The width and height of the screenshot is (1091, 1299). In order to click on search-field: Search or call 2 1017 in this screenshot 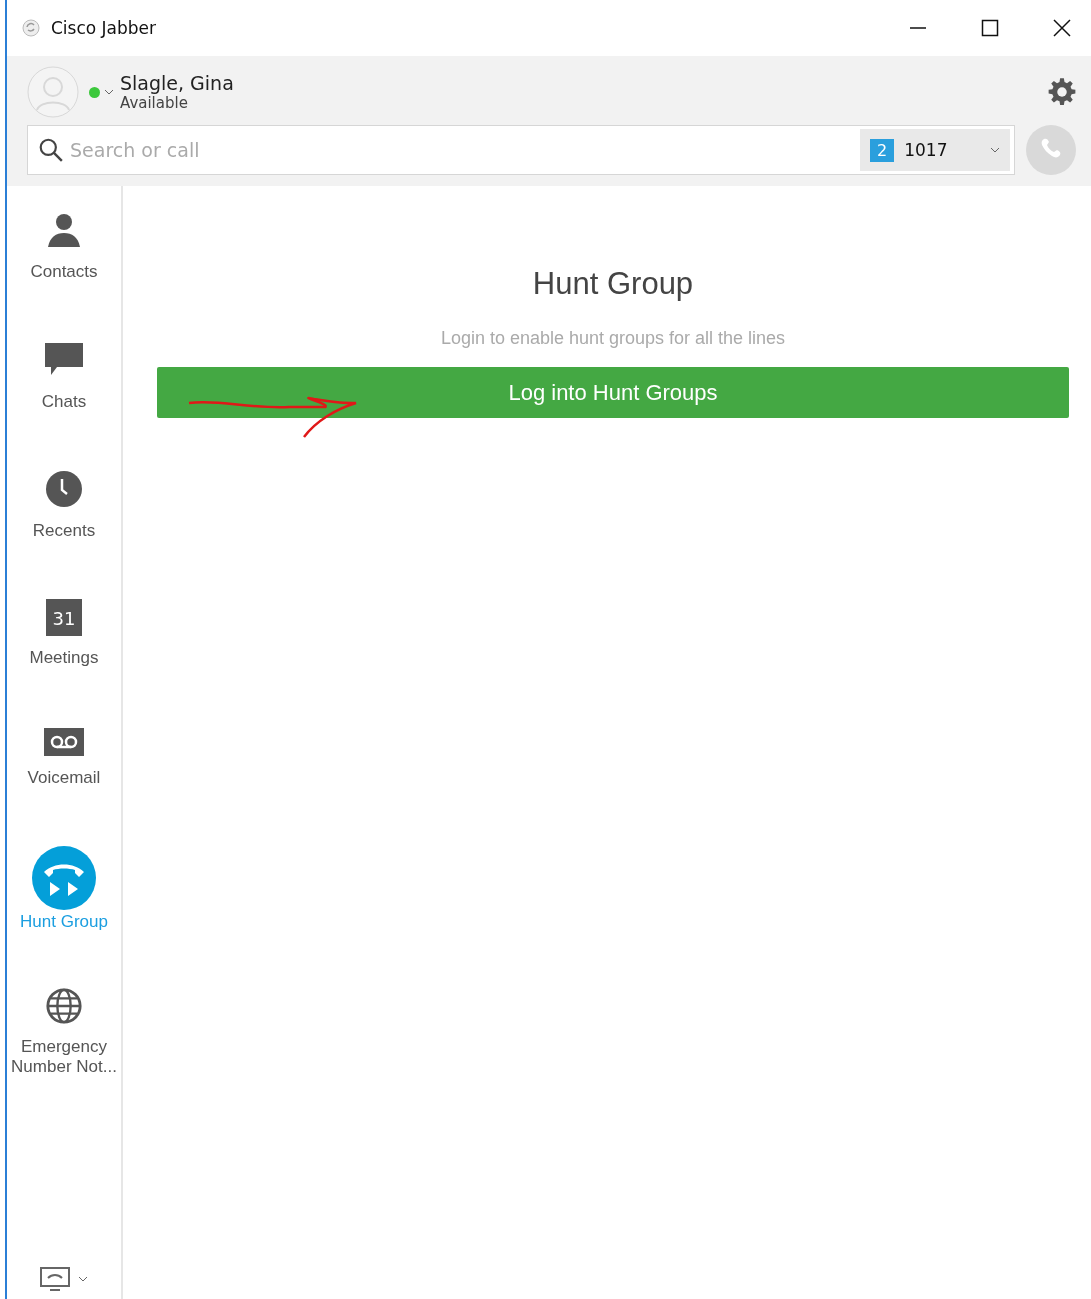, I will do `click(521, 150)`.